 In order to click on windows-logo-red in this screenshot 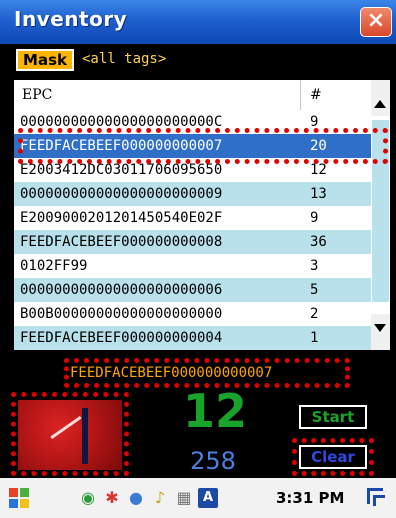, I will do `click(13, 492)`.